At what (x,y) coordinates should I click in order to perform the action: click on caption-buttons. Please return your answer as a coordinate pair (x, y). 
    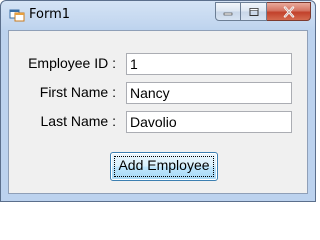
    Looking at the image, I should click on (263, 11).